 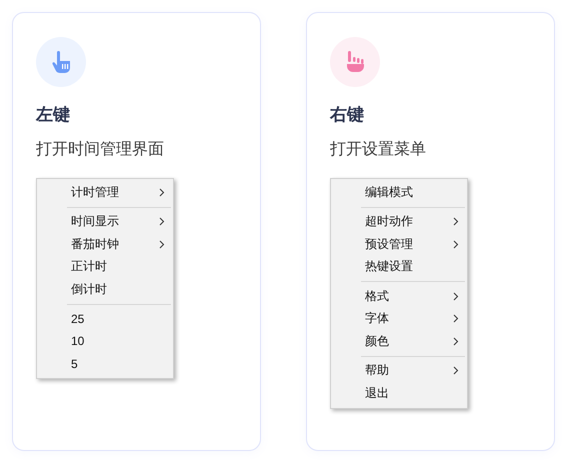 I want to click on menu-item: 番茄时钟, so click(x=105, y=244).